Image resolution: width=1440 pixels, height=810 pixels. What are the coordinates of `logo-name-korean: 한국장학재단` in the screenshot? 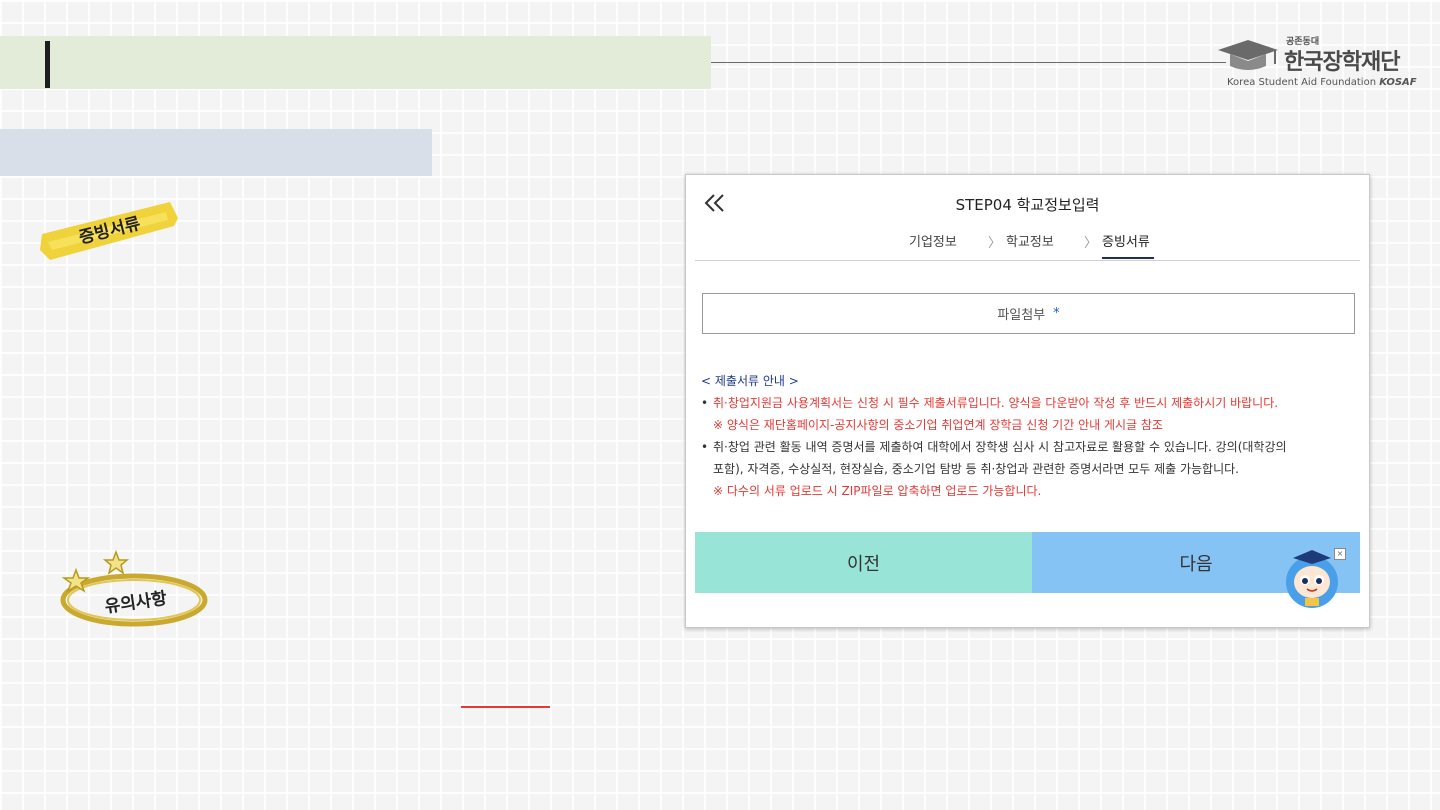 It's located at (1342, 62).